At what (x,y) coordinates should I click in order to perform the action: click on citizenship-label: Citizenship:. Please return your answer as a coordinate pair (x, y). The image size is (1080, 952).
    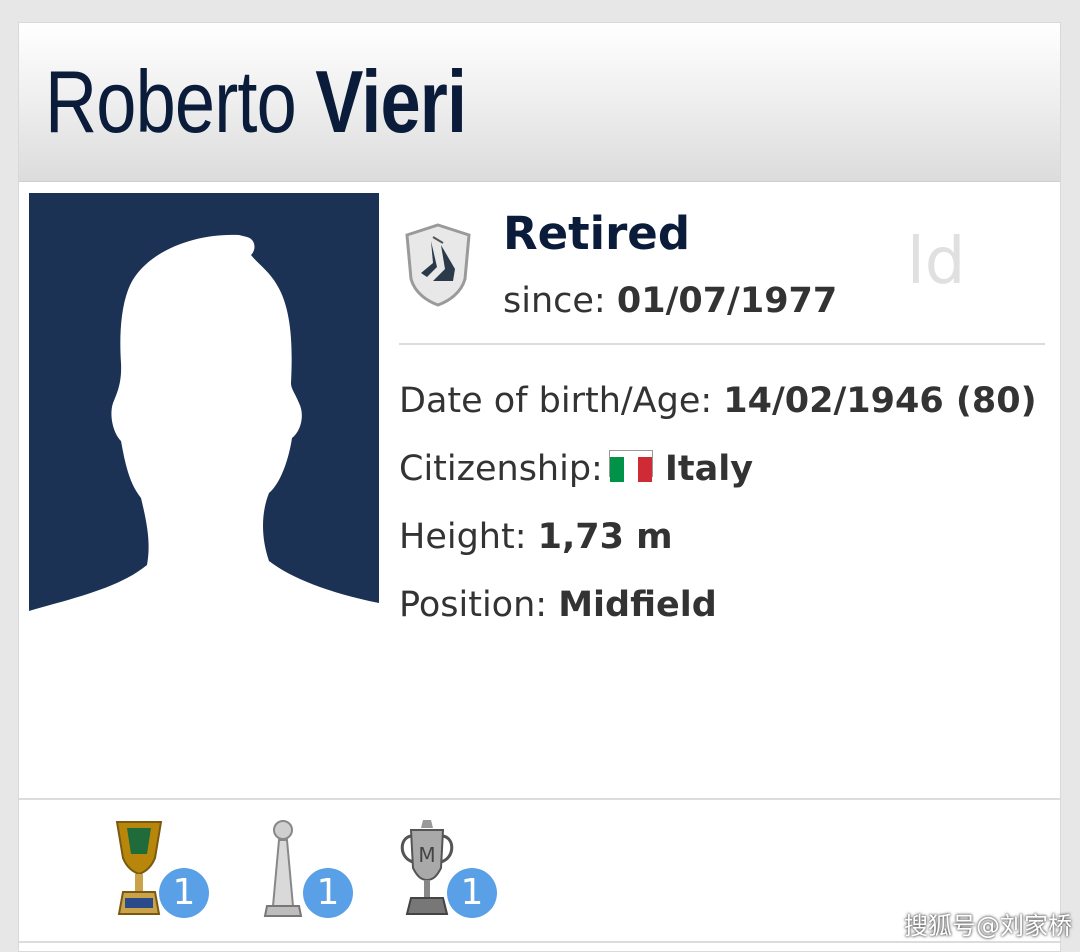
    Looking at the image, I should click on (501, 469).